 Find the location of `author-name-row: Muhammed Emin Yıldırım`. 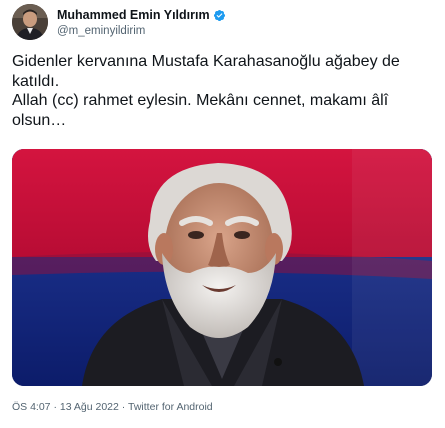

author-name-row: Muhammed Emin Yıldırım is located at coordinates (141, 15).